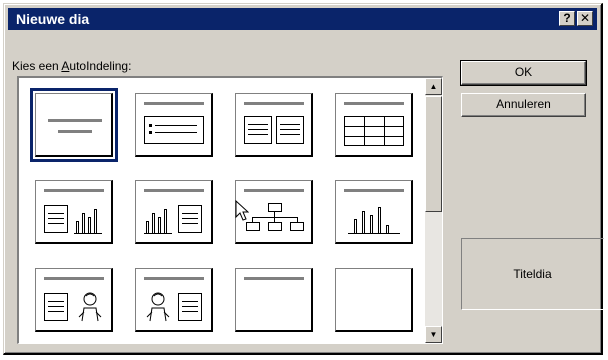 The height and width of the screenshot is (360, 608). What do you see at coordinates (274, 125) in the screenshot?
I see `layout-two-column-text` at bounding box center [274, 125].